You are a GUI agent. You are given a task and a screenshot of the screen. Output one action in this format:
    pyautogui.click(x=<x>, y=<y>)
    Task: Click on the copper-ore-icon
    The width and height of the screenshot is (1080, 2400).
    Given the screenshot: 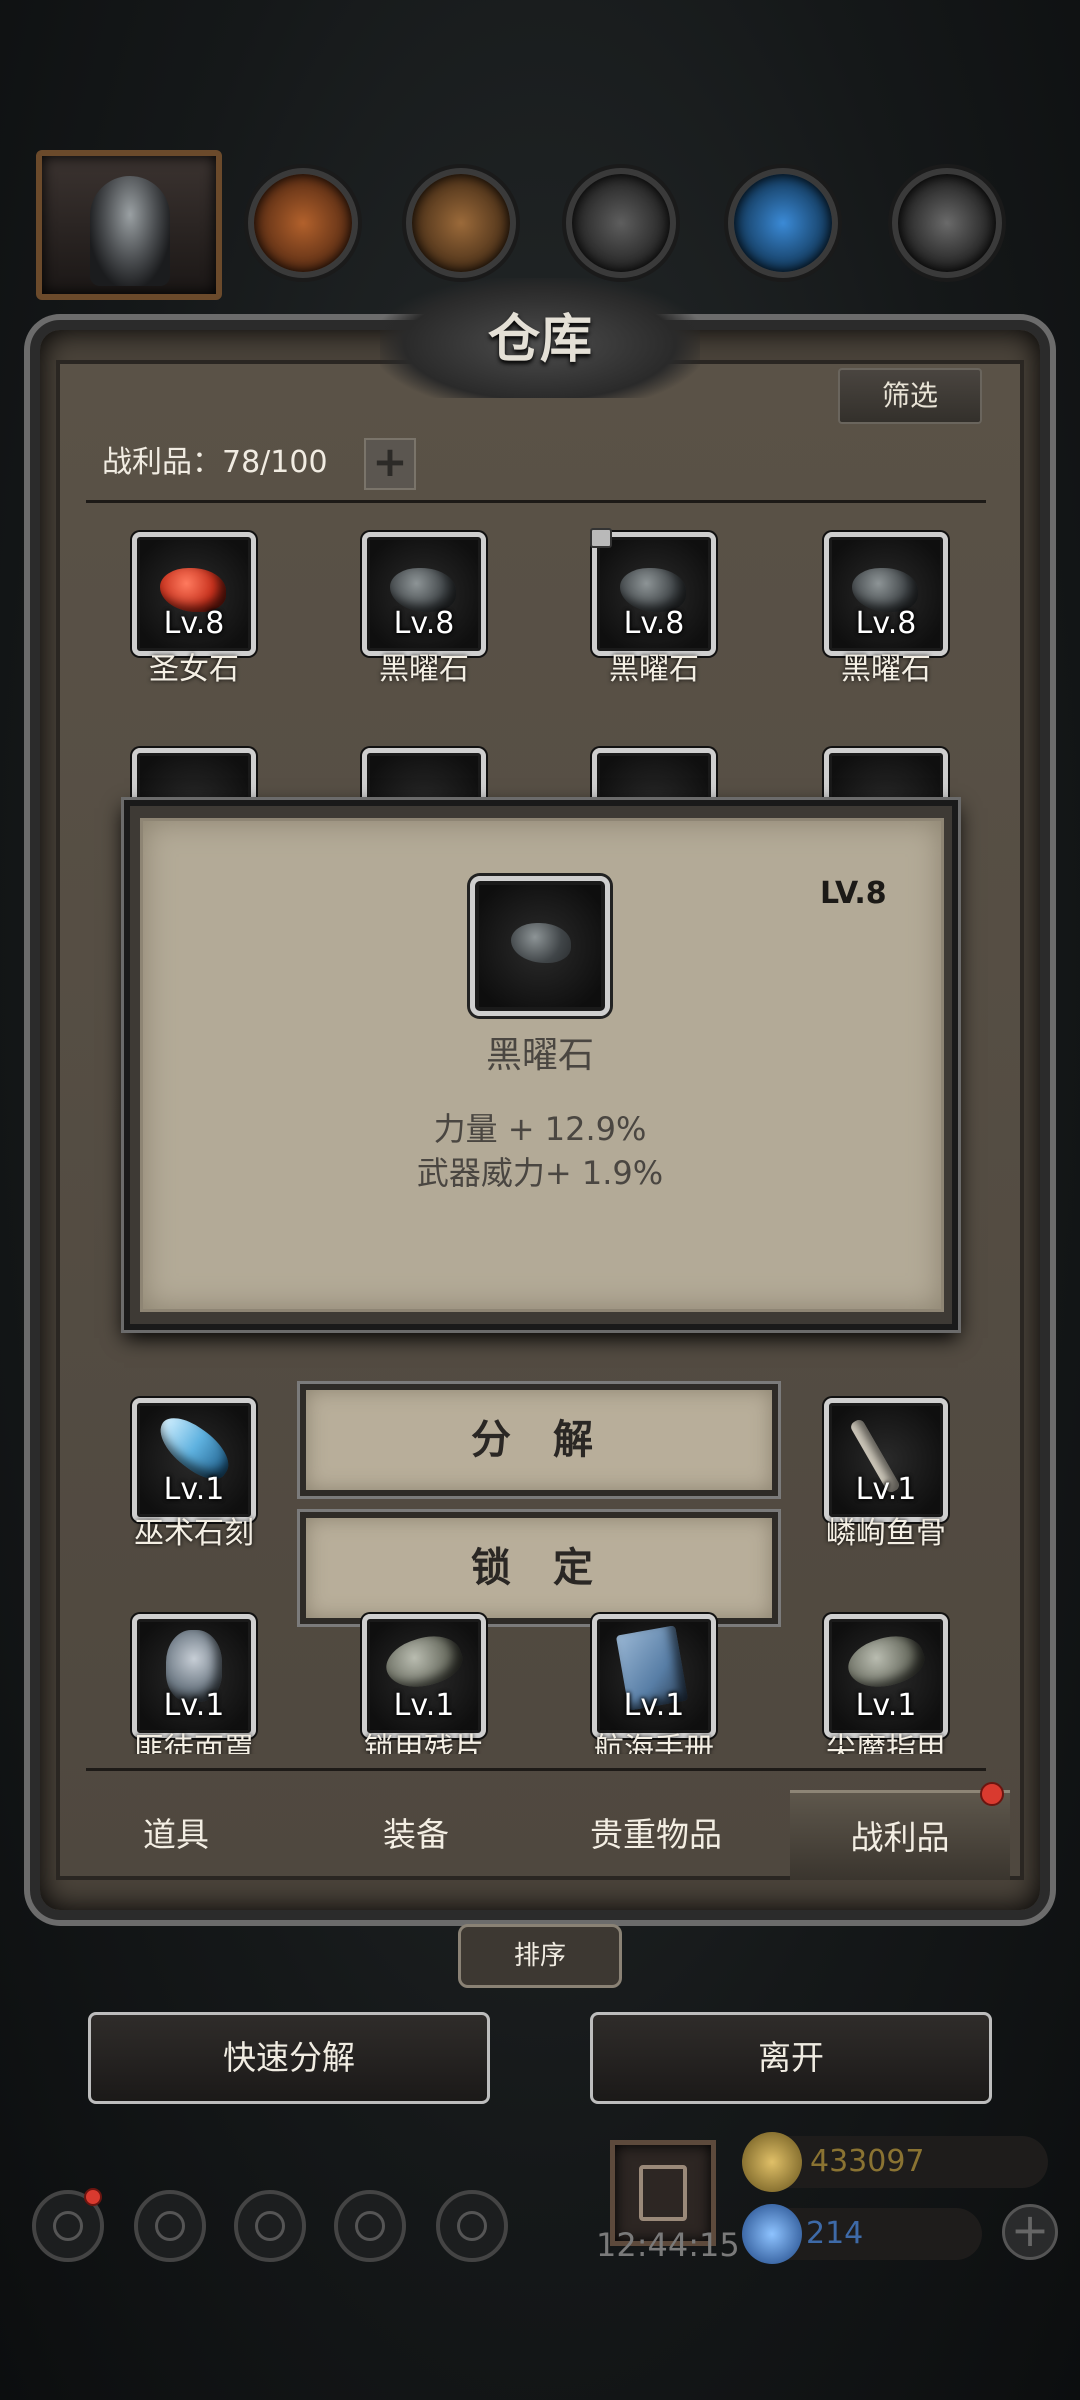 What is the action you would take?
    pyautogui.click(x=303, y=223)
    